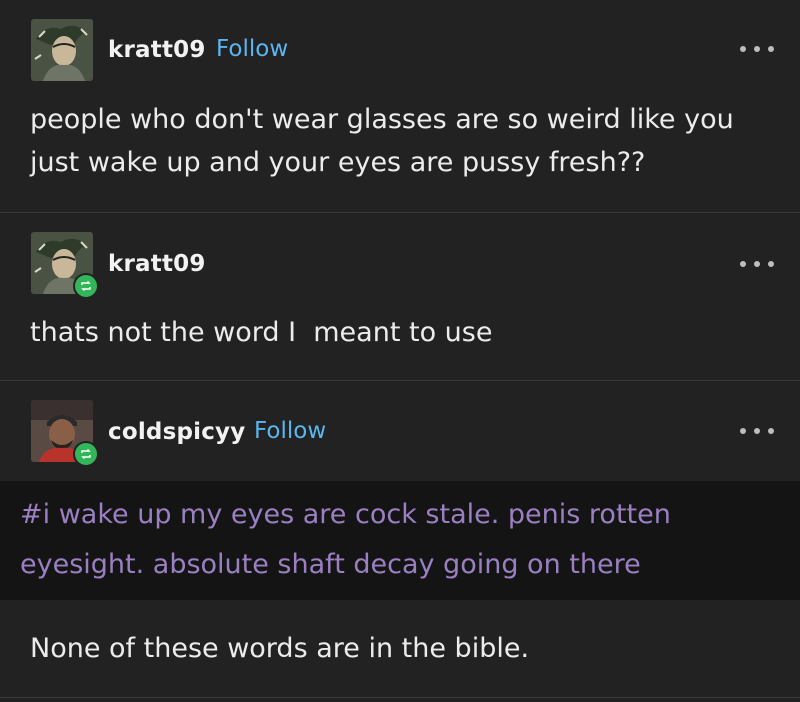 The width and height of the screenshot is (800, 702). I want to click on post-3-username: coldspicyy, so click(176, 432).